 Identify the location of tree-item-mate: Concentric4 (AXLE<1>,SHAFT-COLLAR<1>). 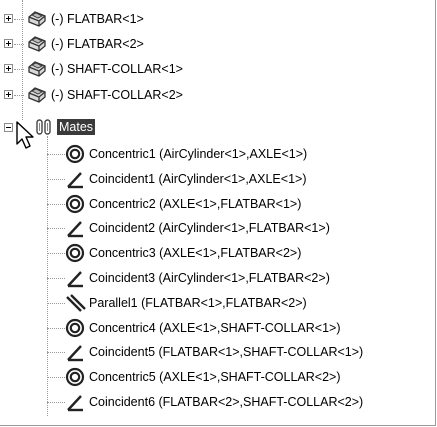
(170, 328).